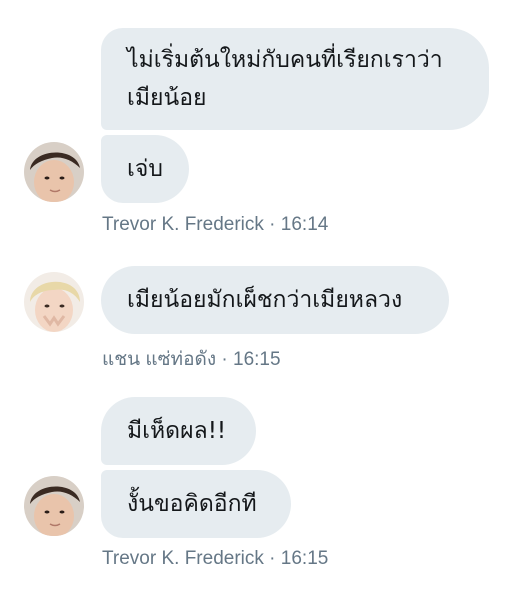 This screenshot has height=593, width=530. What do you see at coordinates (192, 504) in the screenshot?
I see `message-text: งั้นขอคิดอีกที` at bounding box center [192, 504].